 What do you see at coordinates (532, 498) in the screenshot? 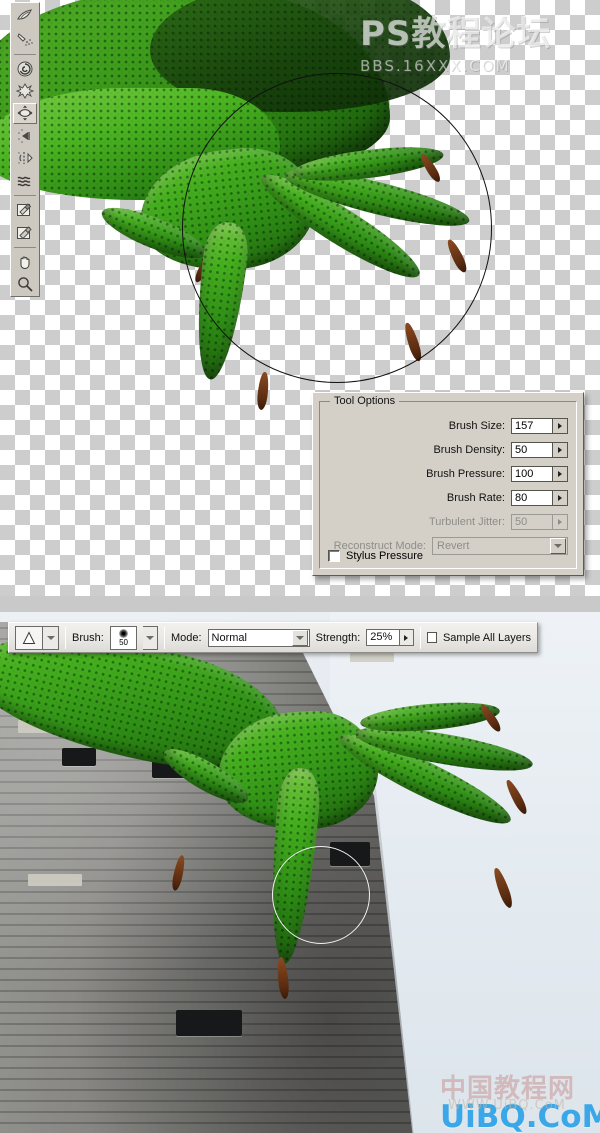
I see `brush-rate-value: 80` at bounding box center [532, 498].